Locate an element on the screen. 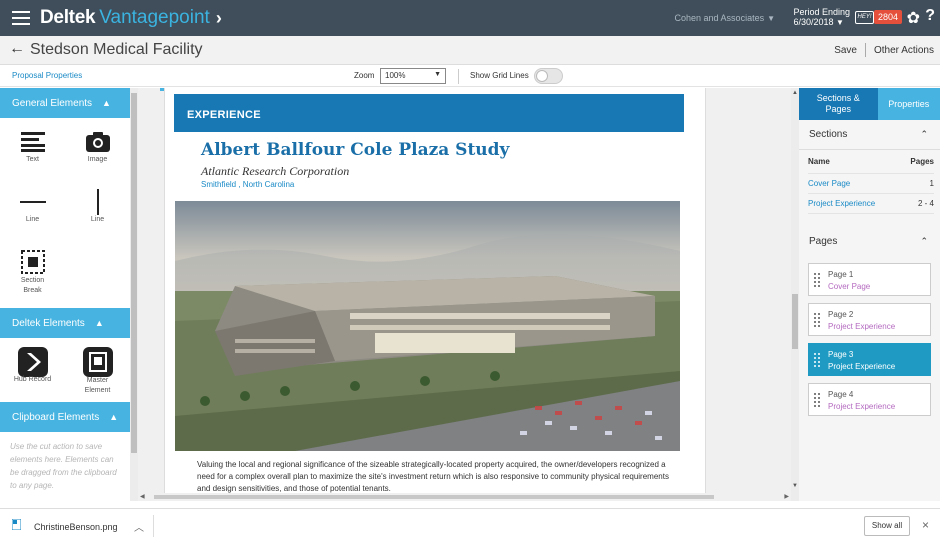 The image size is (940, 541). page-name: Page 1 is located at coordinates (841, 274).